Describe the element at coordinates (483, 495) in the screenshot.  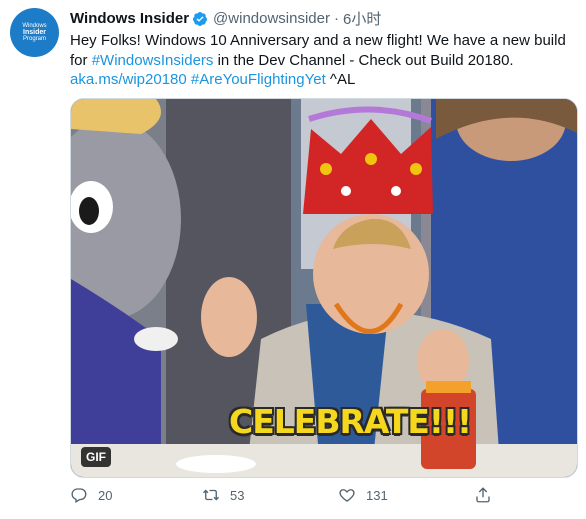
I see `share-icon` at that location.